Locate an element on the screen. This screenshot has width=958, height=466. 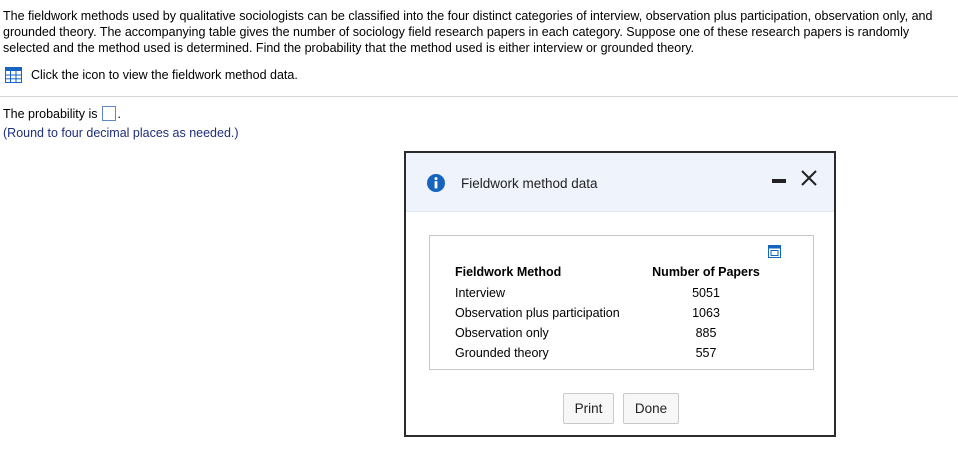
info-icon is located at coordinates (436, 183).